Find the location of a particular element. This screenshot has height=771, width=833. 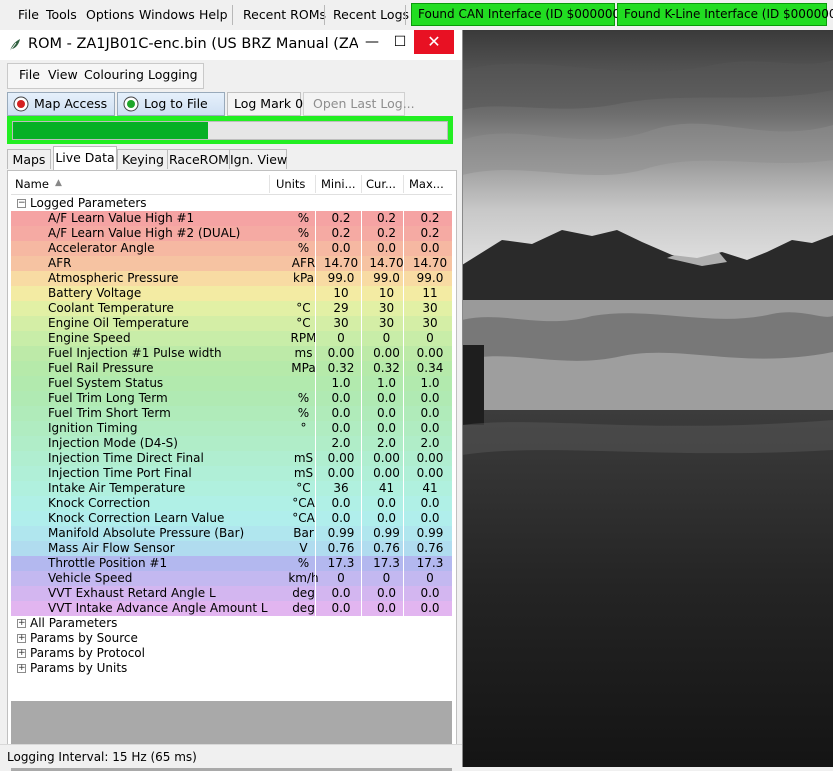

parameter-row: Engine Speed RPM 0 0 0 is located at coordinates (231, 338).